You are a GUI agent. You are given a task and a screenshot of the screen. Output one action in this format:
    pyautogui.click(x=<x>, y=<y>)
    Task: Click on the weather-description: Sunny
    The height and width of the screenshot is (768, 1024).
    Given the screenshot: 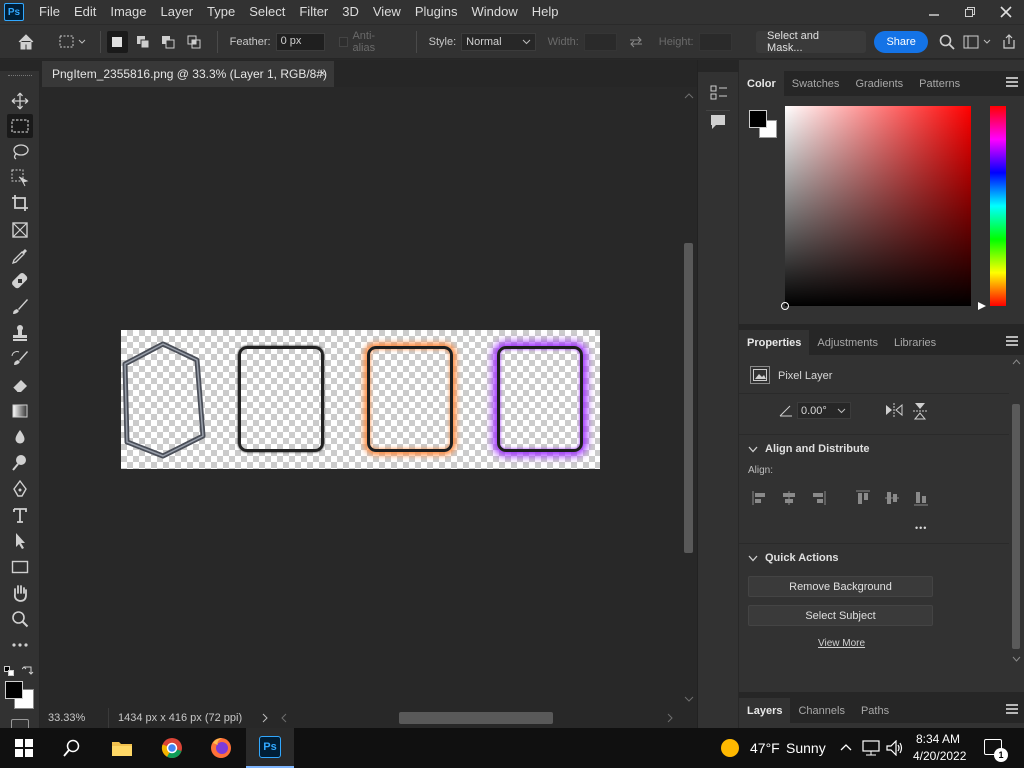 What is the action you would take?
    pyautogui.click(x=806, y=748)
    